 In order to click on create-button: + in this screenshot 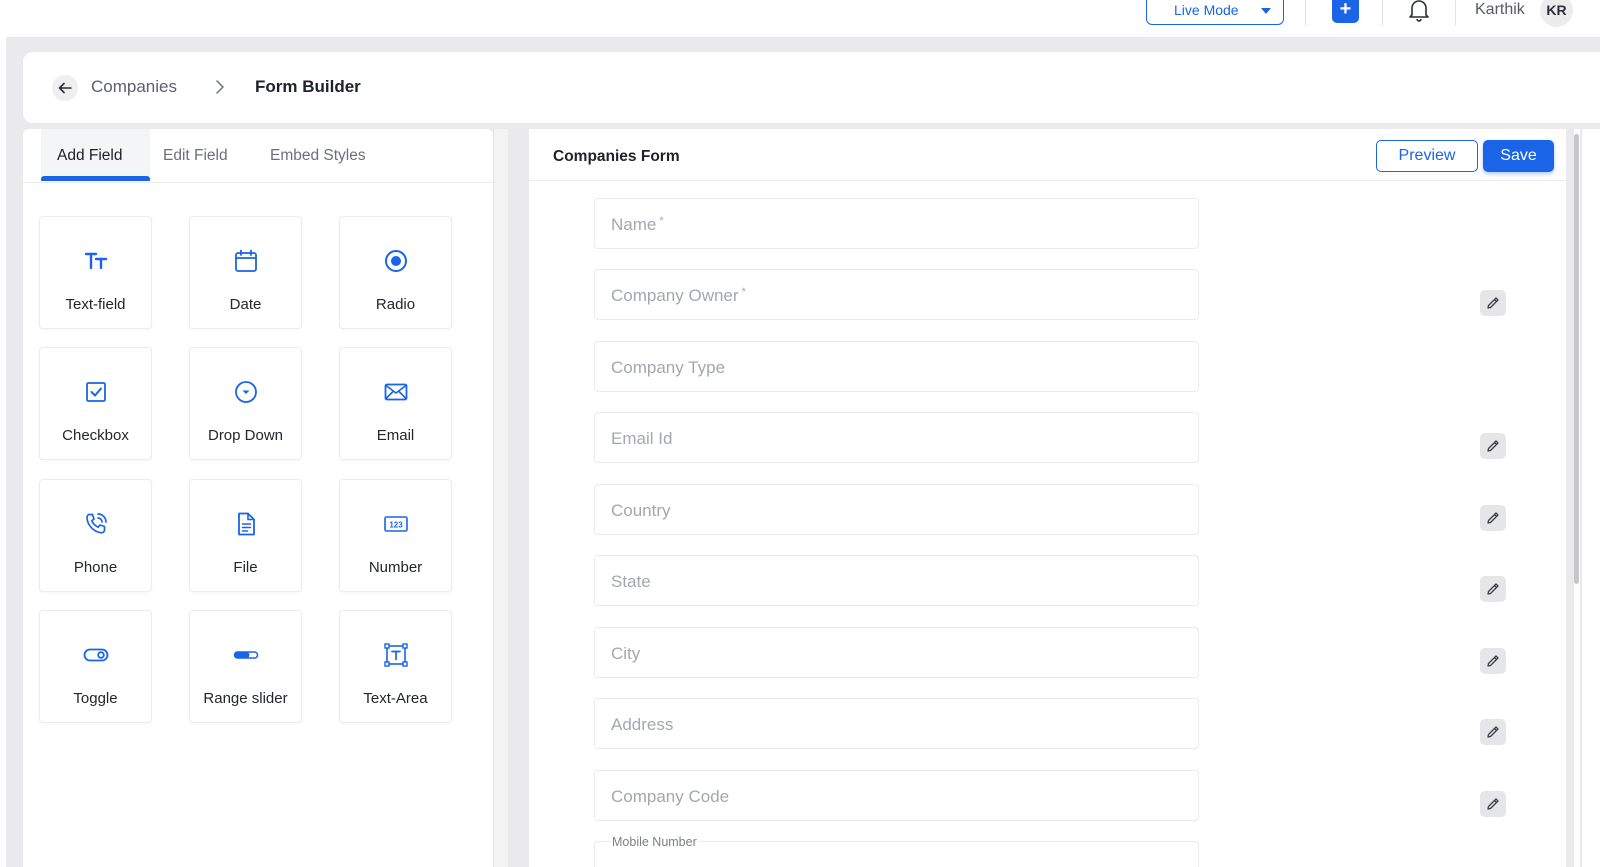, I will do `click(1345, 11)`.